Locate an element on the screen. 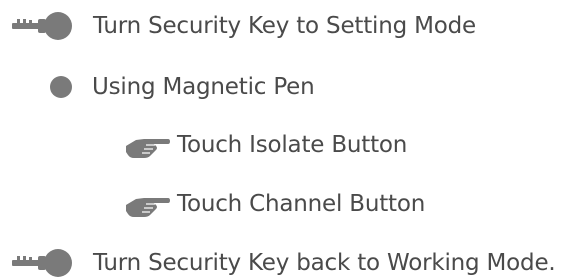 The width and height of the screenshot is (567, 278). step-text: Turn Security Key to Setting Mode is located at coordinates (284, 26).